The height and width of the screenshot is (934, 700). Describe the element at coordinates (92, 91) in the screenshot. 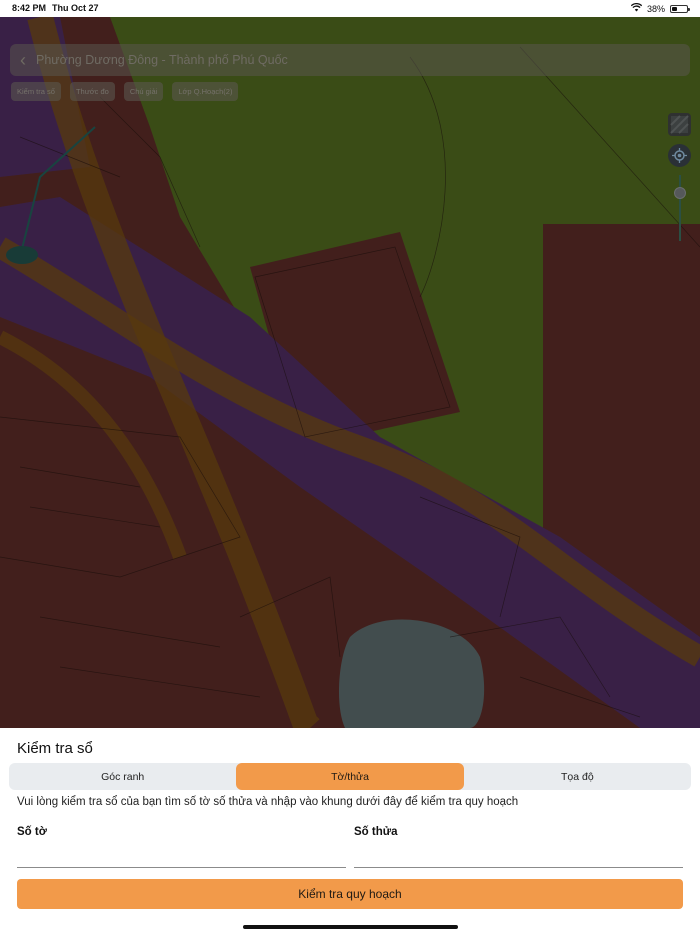

I see `chip-thuoc-do: Thước đo` at that location.